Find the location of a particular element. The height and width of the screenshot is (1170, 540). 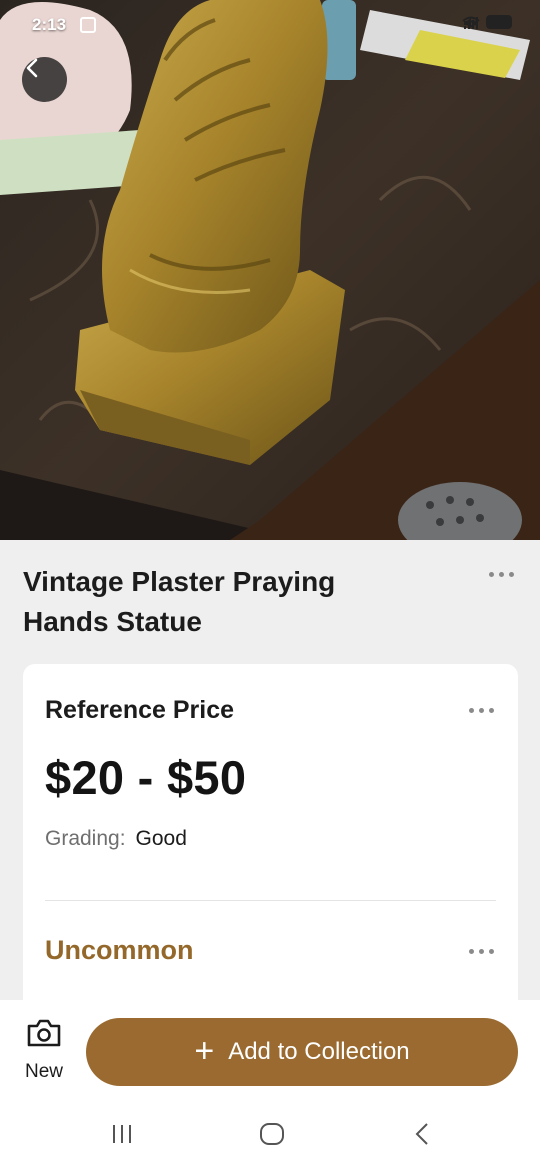

action-bar: New + Add to Collection is located at coordinates (270, 1050).